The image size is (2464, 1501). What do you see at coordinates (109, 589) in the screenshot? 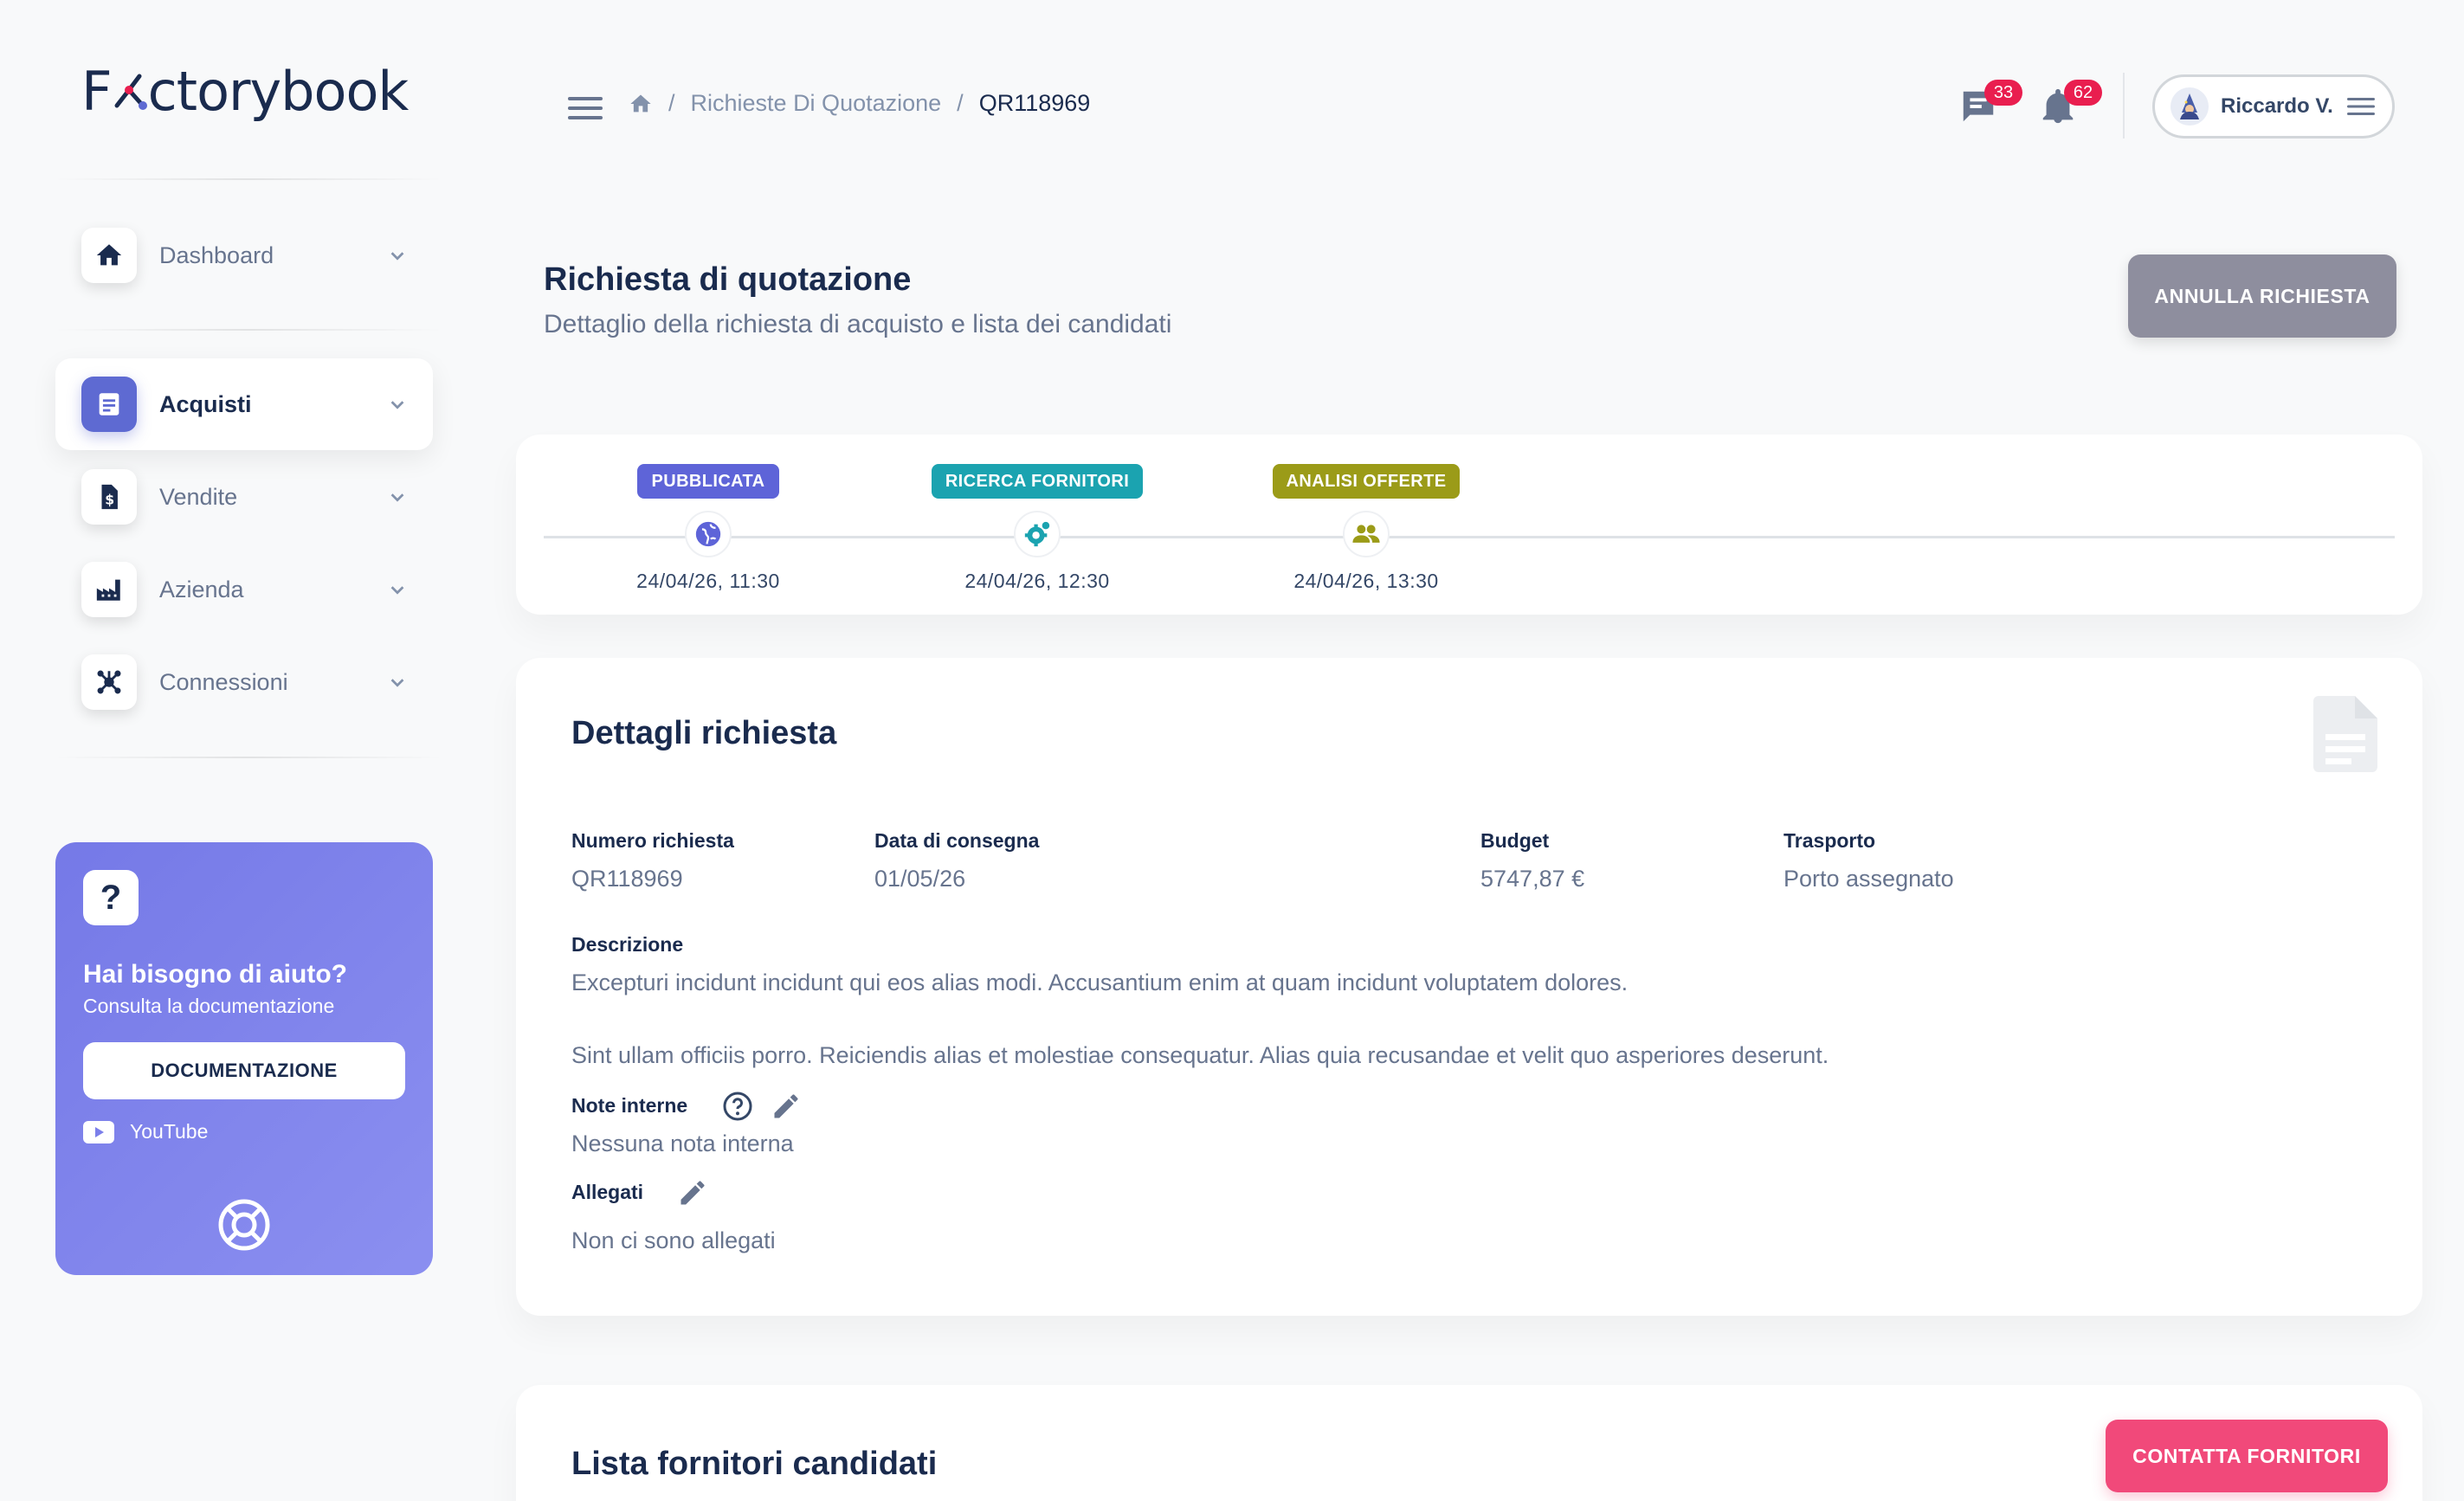
I see `factory-icon` at bounding box center [109, 589].